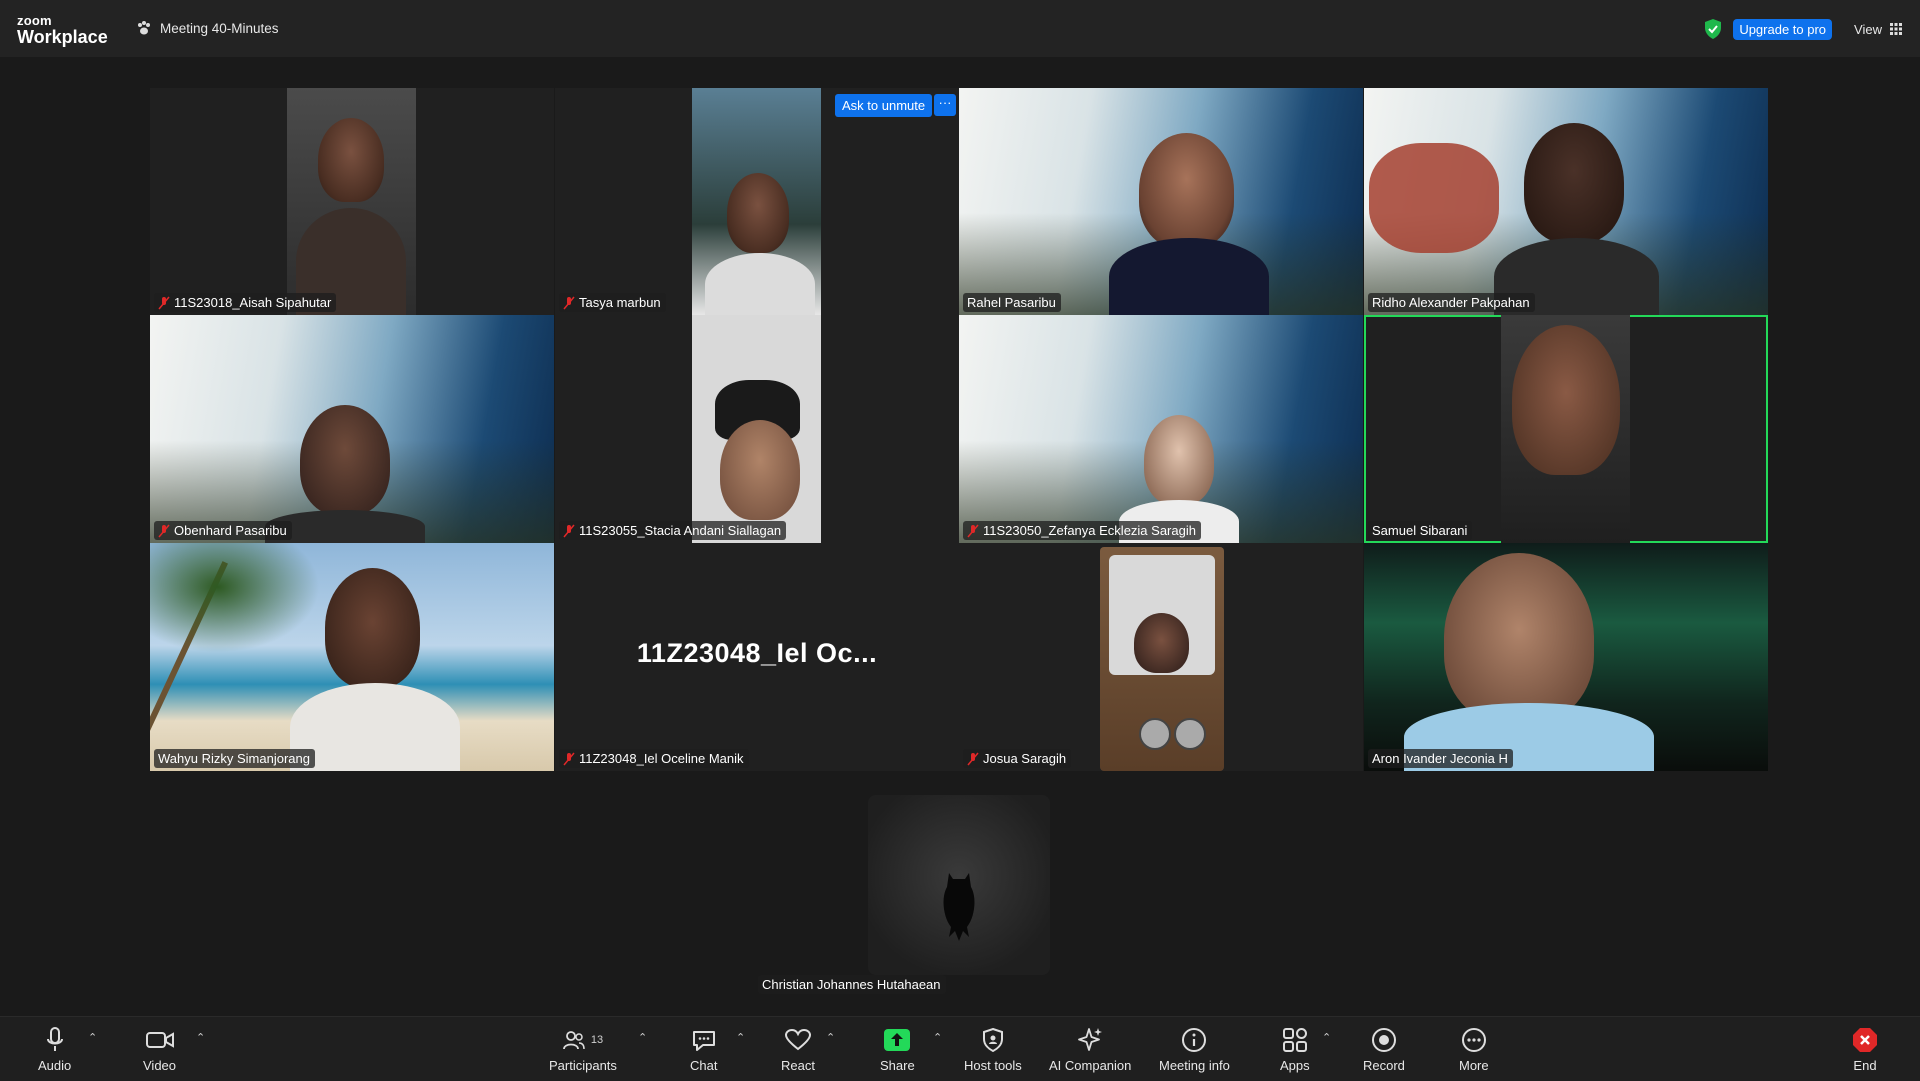 The width and height of the screenshot is (1920, 1081). I want to click on meeting-info-button: Meeting info, so click(1194, 1049).